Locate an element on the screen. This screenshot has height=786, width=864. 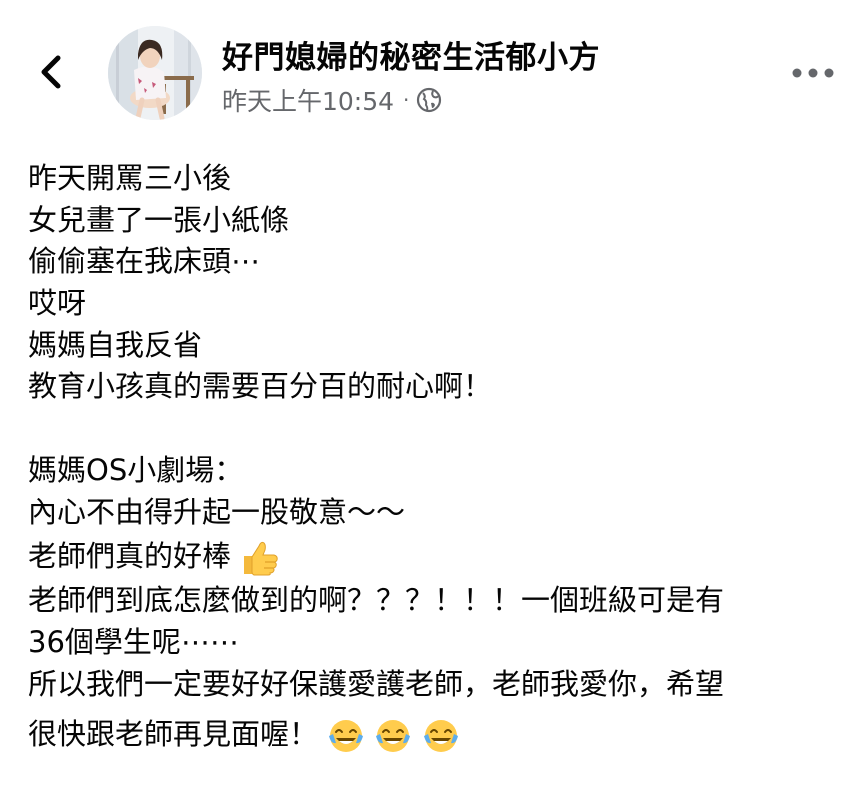
post-meta: 昨天上午10:54 · is located at coordinates (332, 100).